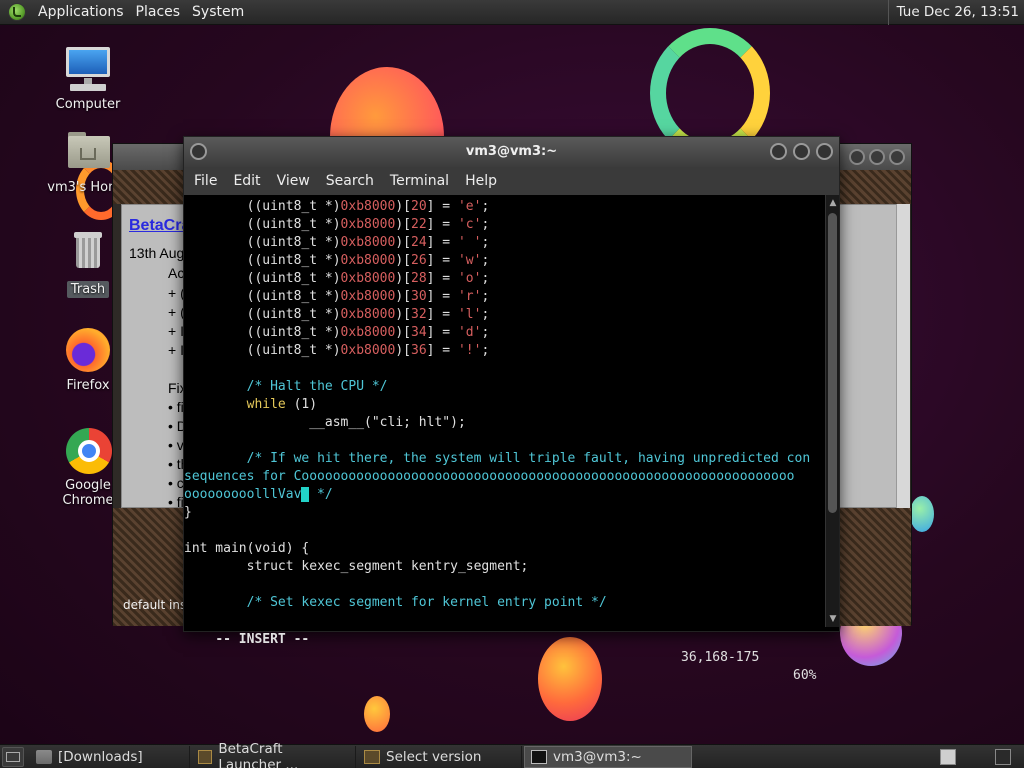 This screenshot has width=1024, height=768. Describe the element at coordinates (17, 12) in the screenshot. I see `mate-logo-icon` at that location.